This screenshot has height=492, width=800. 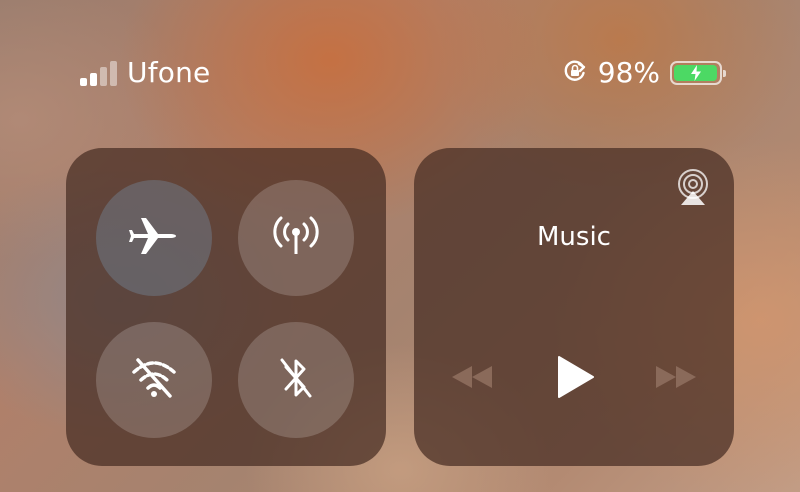 What do you see at coordinates (628, 72) in the screenshot?
I see `battery-percentage: 98%` at bounding box center [628, 72].